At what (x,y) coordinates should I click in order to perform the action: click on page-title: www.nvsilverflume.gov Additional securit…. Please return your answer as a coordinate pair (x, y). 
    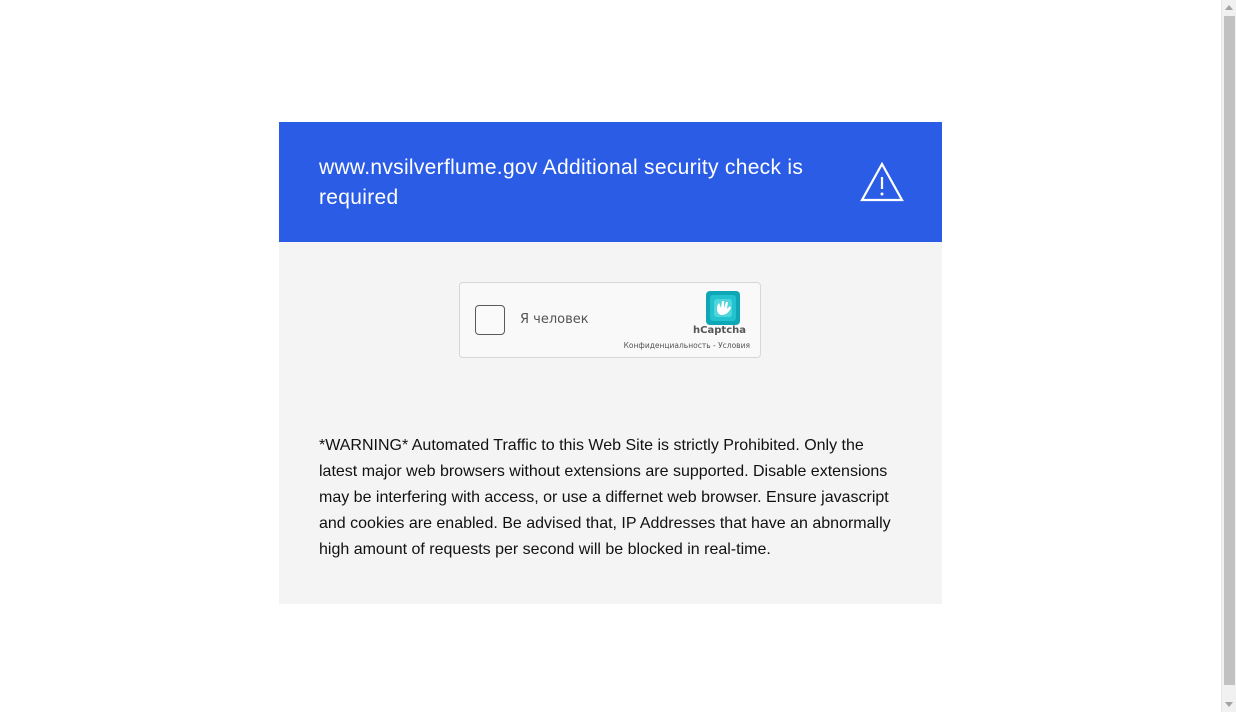
    Looking at the image, I should click on (561, 182).